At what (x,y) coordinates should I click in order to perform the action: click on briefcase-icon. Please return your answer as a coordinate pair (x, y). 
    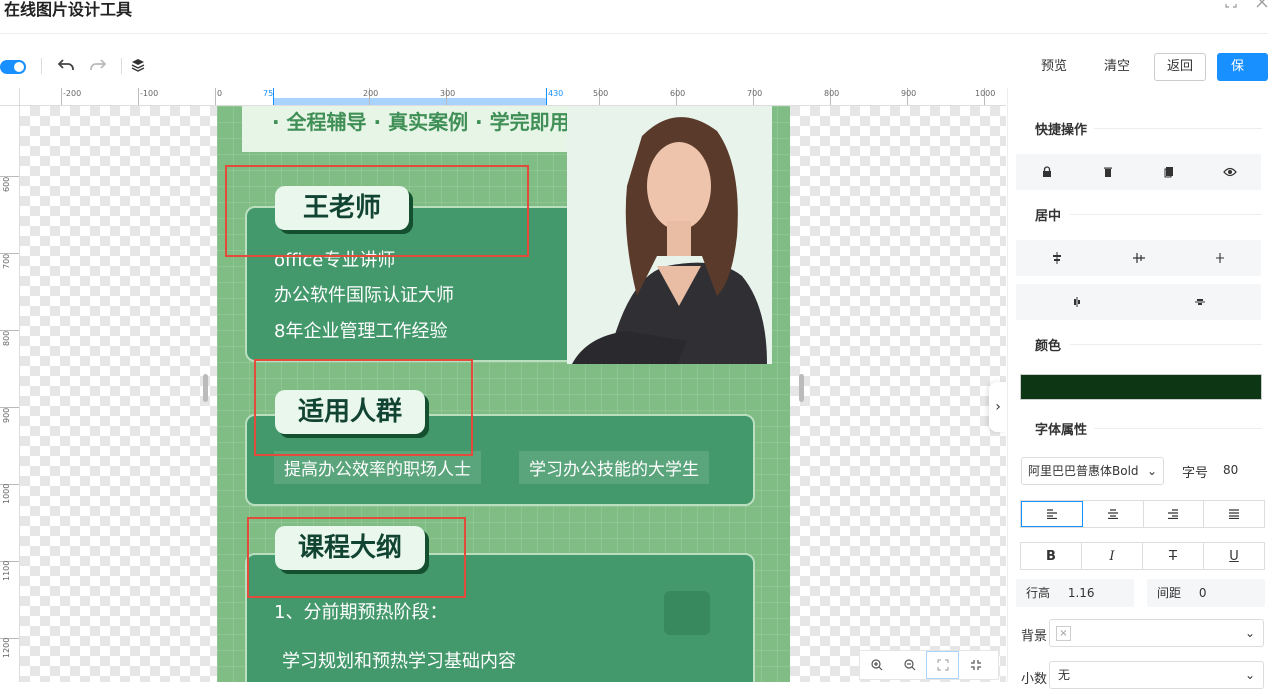
    Looking at the image, I should click on (687, 613).